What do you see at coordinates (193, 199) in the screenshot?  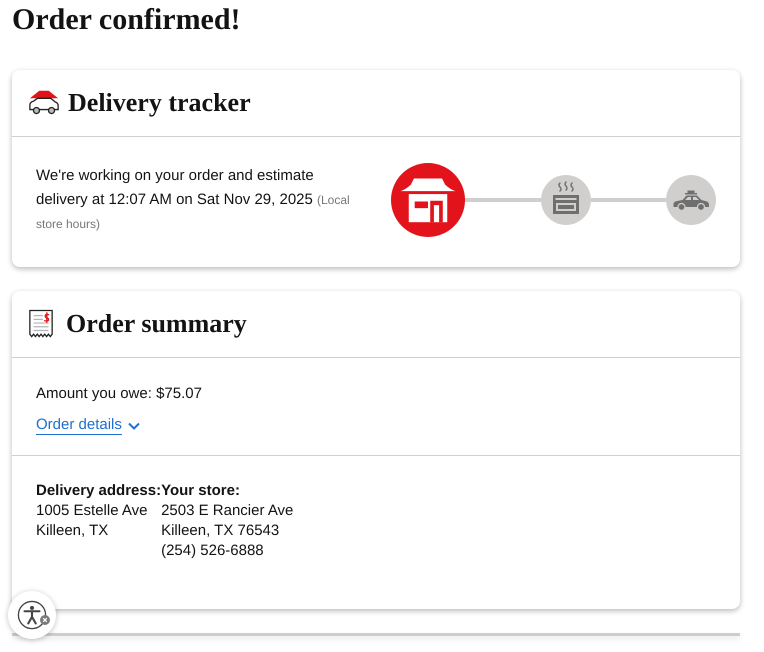 I see `delivery-estimate-text: We're working on your order and estimate delivery at 12:07 AM on Sat Nov 29, 2025 (Local store hours)` at bounding box center [193, 199].